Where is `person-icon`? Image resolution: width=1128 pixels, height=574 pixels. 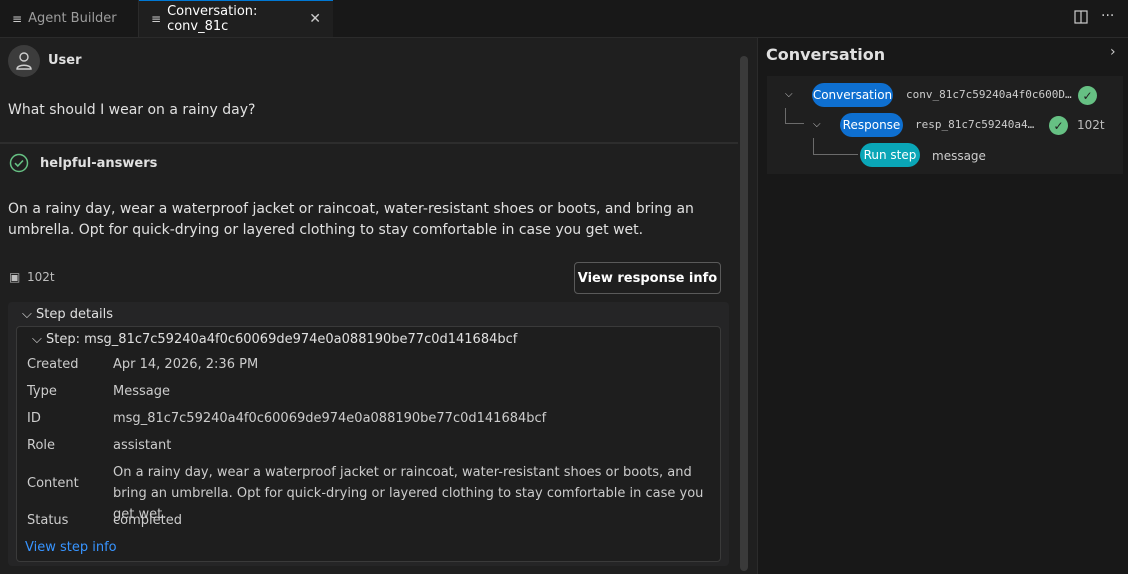 person-icon is located at coordinates (24, 61).